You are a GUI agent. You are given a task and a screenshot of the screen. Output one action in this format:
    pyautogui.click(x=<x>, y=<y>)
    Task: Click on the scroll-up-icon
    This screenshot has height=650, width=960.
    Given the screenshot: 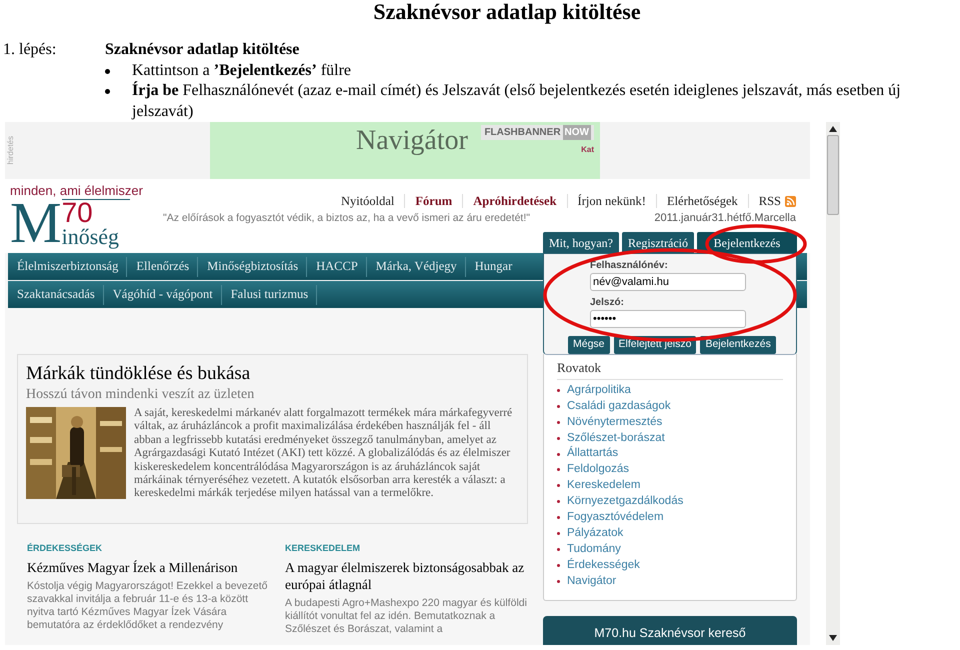 What is the action you would take?
    pyautogui.click(x=833, y=129)
    